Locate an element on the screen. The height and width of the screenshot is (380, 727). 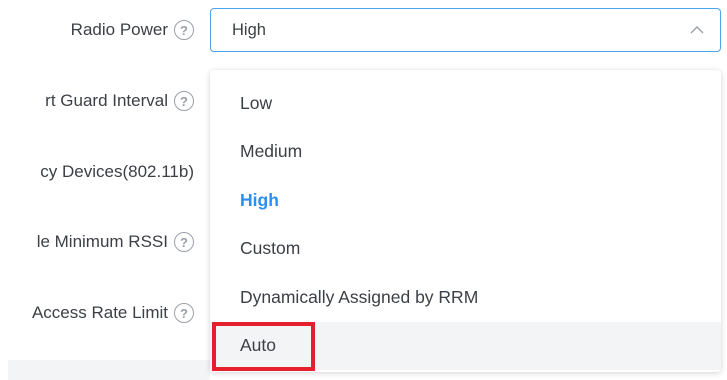
legacy-devices-label-text: cy Devices(802.11b) is located at coordinates (117, 171).